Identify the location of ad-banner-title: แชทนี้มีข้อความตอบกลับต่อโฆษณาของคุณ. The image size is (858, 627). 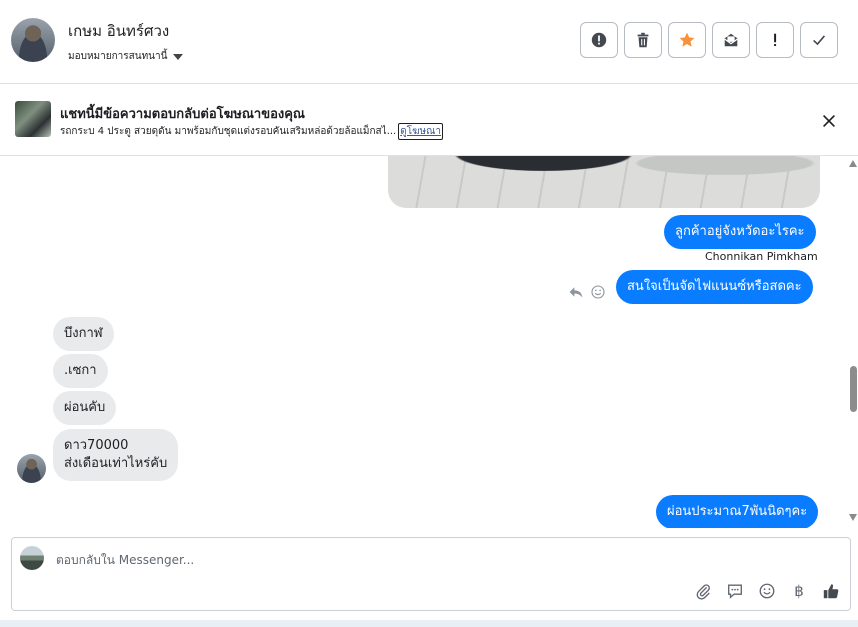
(182, 114).